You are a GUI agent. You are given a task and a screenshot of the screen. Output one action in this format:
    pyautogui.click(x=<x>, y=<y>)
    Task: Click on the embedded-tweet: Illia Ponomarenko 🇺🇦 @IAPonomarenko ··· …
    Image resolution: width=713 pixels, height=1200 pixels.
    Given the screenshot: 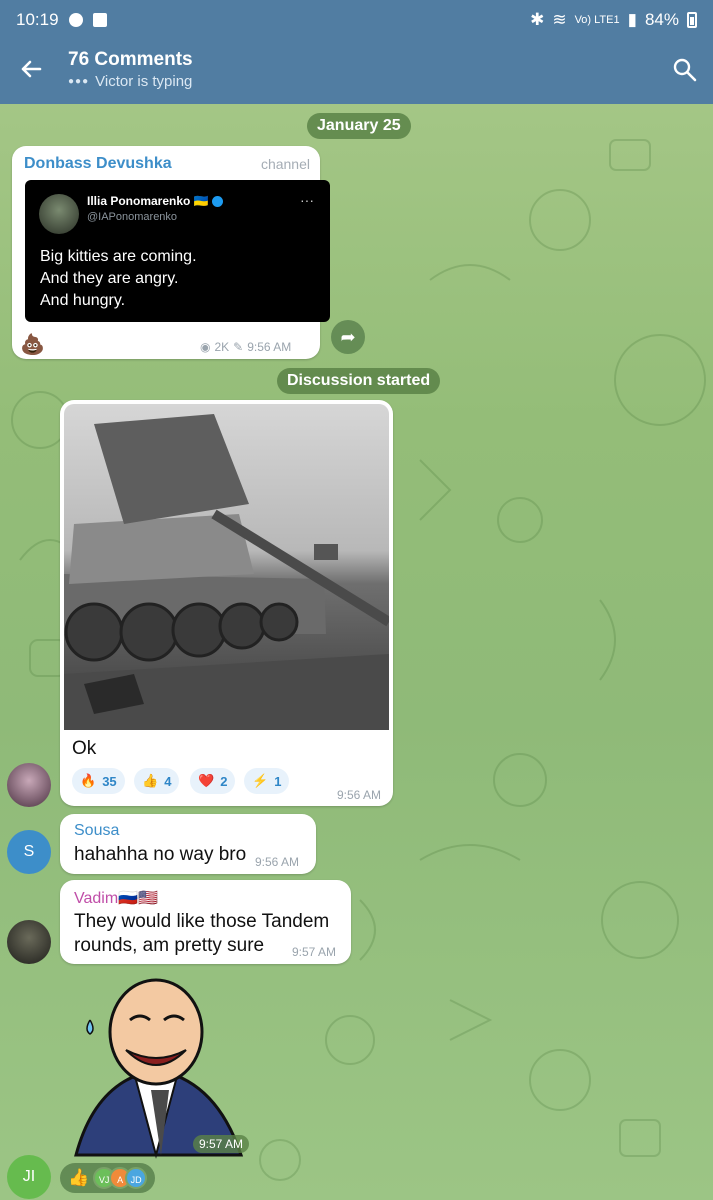 What is the action you would take?
    pyautogui.click(x=177, y=251)
    